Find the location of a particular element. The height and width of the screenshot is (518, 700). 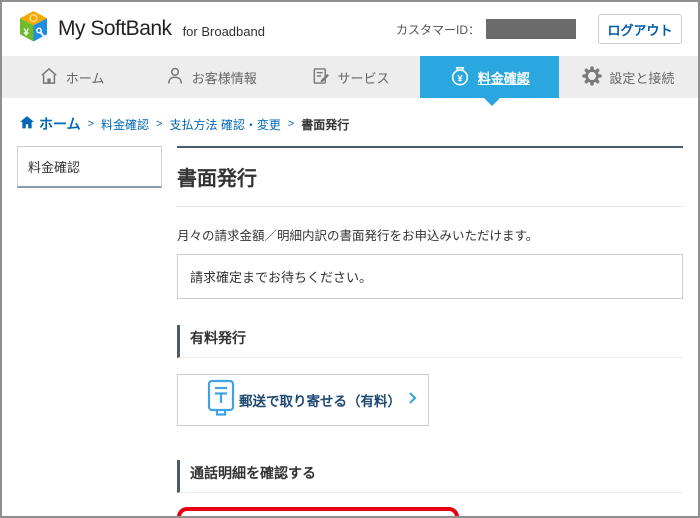

mail-order-button: 郵送で取り寄せる（有料） is located at coordinates (303, 400).